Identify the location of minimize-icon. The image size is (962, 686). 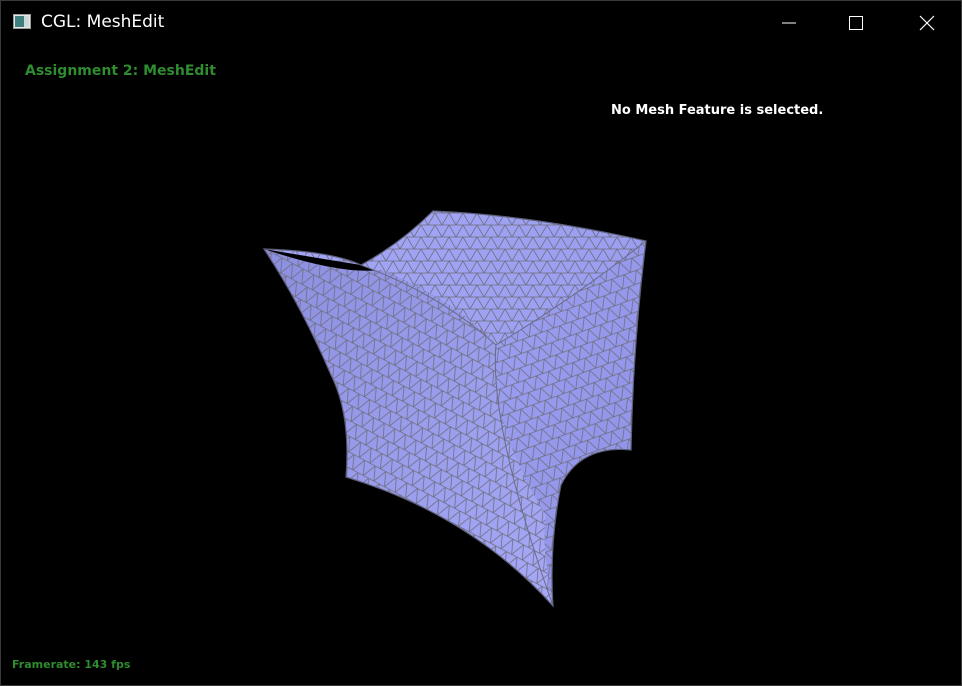
(789, 23).